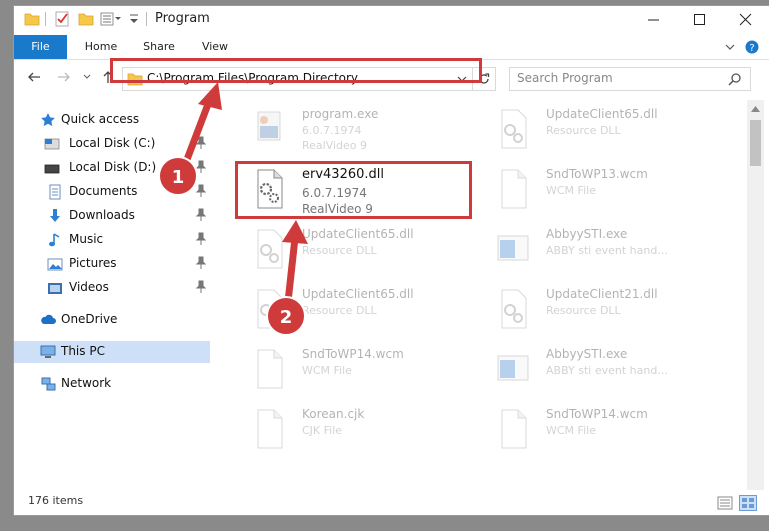 This screenshot has width=769, height=531. What do you see at coordinates (735, 79) in the screenshot?
I see `search-icon` at bounding box center [735, 79].